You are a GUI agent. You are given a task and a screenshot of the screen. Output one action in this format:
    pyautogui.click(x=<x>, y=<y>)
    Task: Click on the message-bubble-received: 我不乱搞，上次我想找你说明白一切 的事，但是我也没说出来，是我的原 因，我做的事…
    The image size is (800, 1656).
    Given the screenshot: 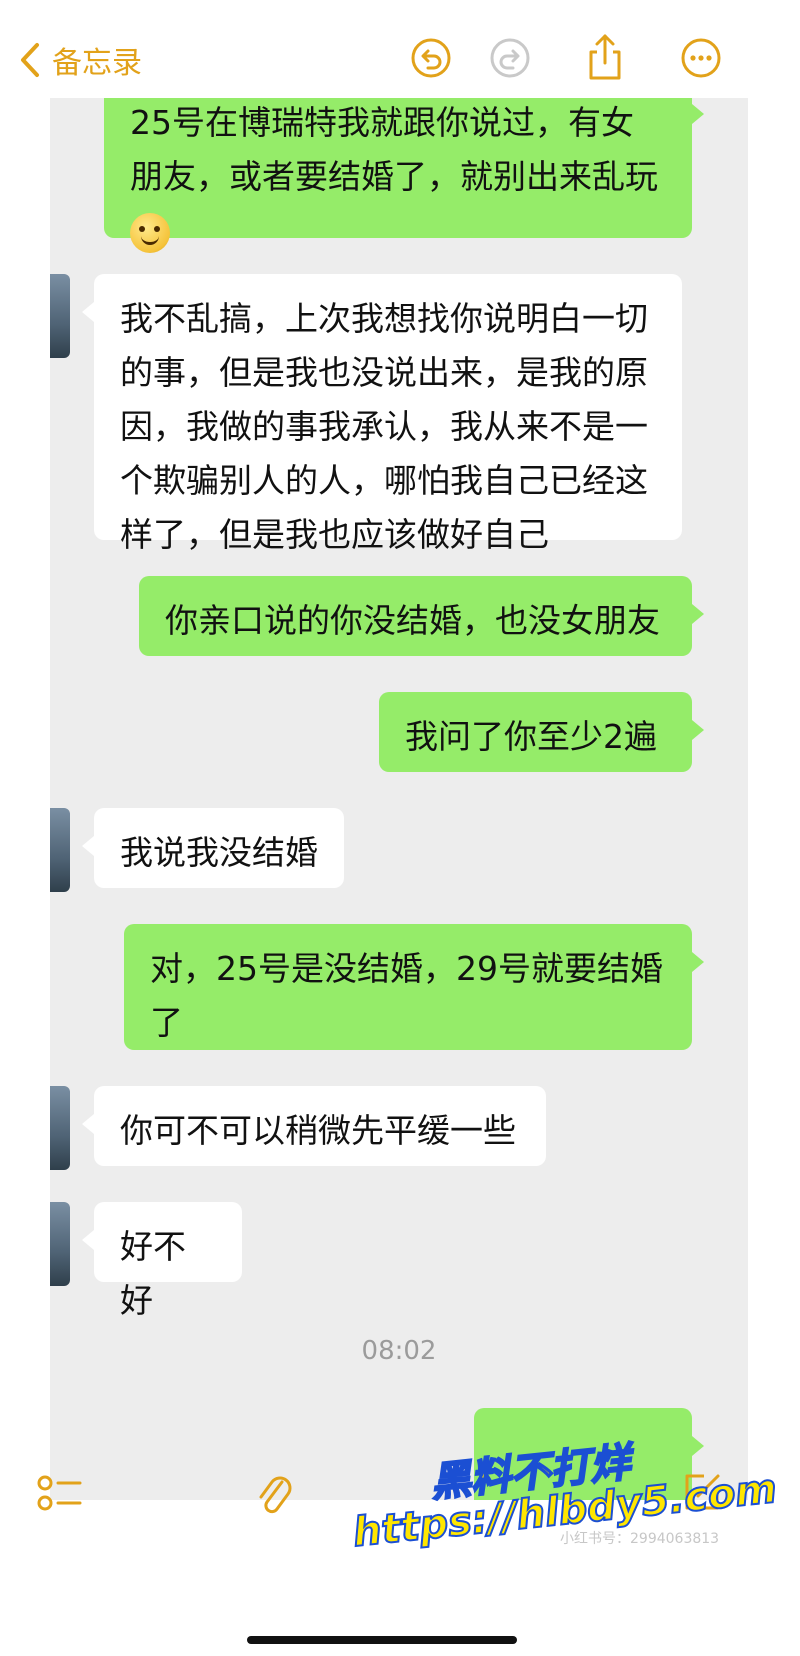 What is the action you would take?
    pyautogui.click(x=382, y=414)
    